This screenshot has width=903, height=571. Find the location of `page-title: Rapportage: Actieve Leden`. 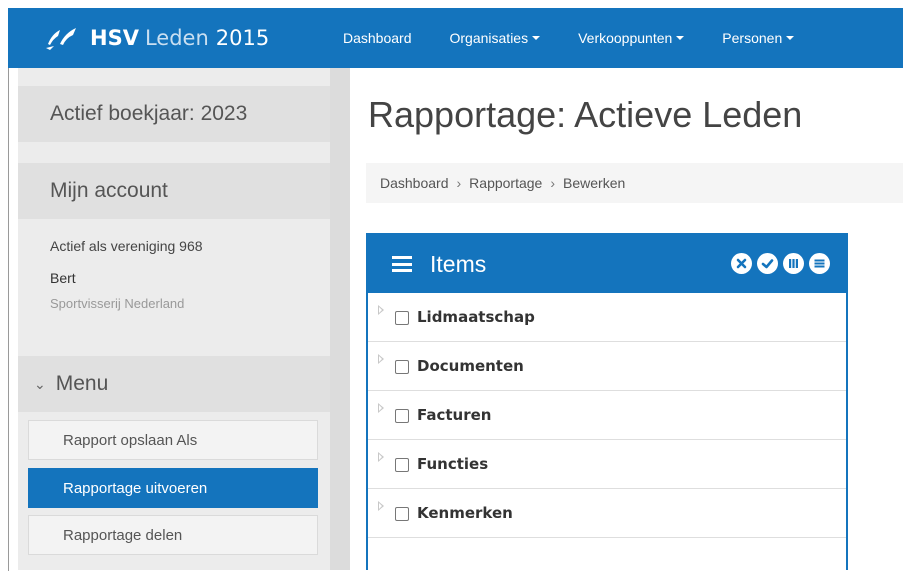

page-title: Rapportage: Actieve Leden is located at coordinates (585, 114).